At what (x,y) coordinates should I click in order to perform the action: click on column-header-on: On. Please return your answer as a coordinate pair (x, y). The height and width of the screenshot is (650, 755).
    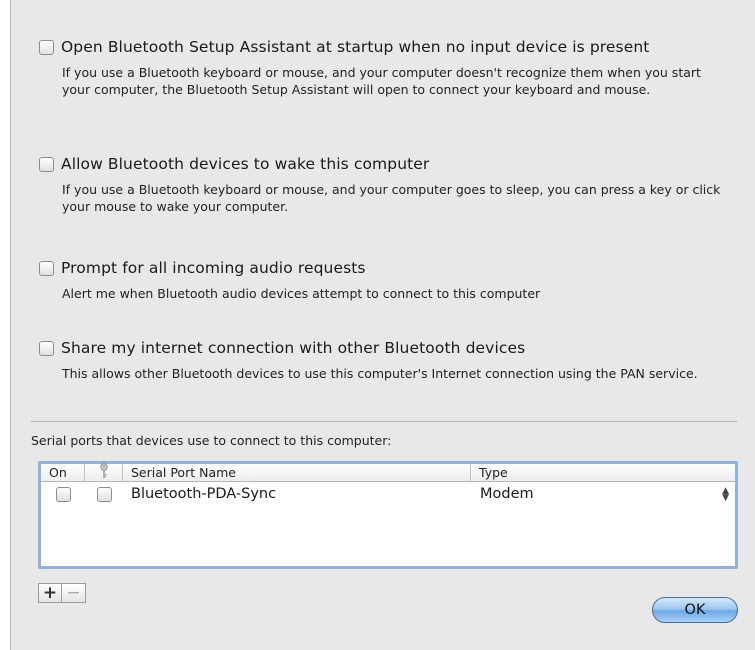
    Looking at the image, I should click on (63, 472).